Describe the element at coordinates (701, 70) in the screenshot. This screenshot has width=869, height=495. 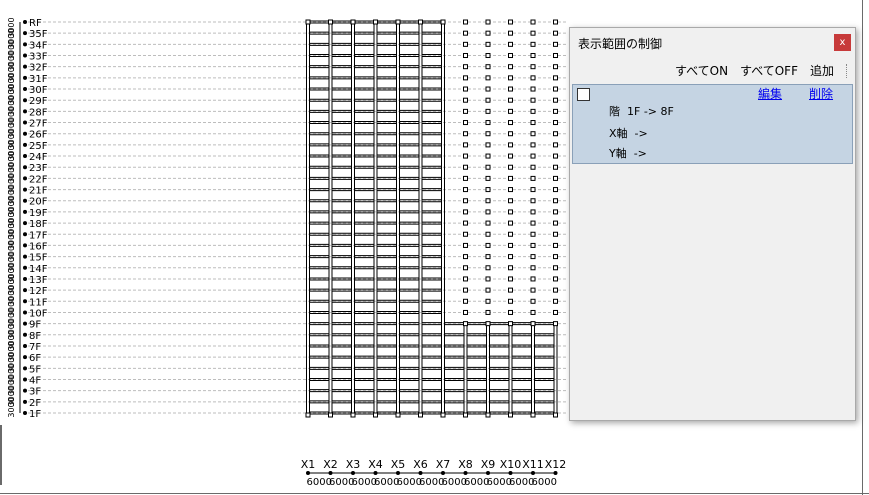
I see `all-on-button: すべてON` at that location.